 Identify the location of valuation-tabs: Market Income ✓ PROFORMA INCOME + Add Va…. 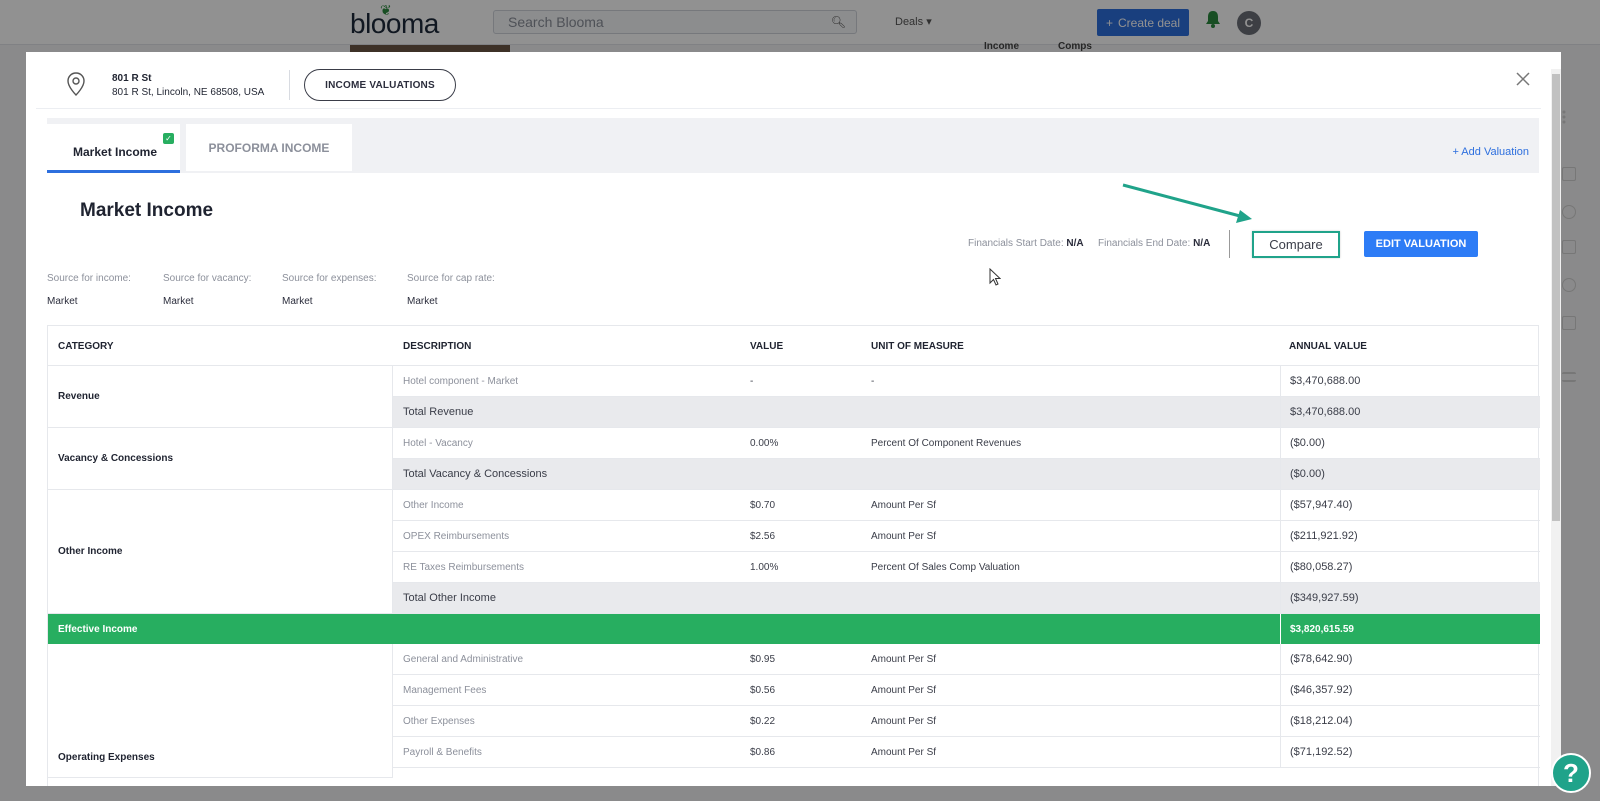
(793, 145).